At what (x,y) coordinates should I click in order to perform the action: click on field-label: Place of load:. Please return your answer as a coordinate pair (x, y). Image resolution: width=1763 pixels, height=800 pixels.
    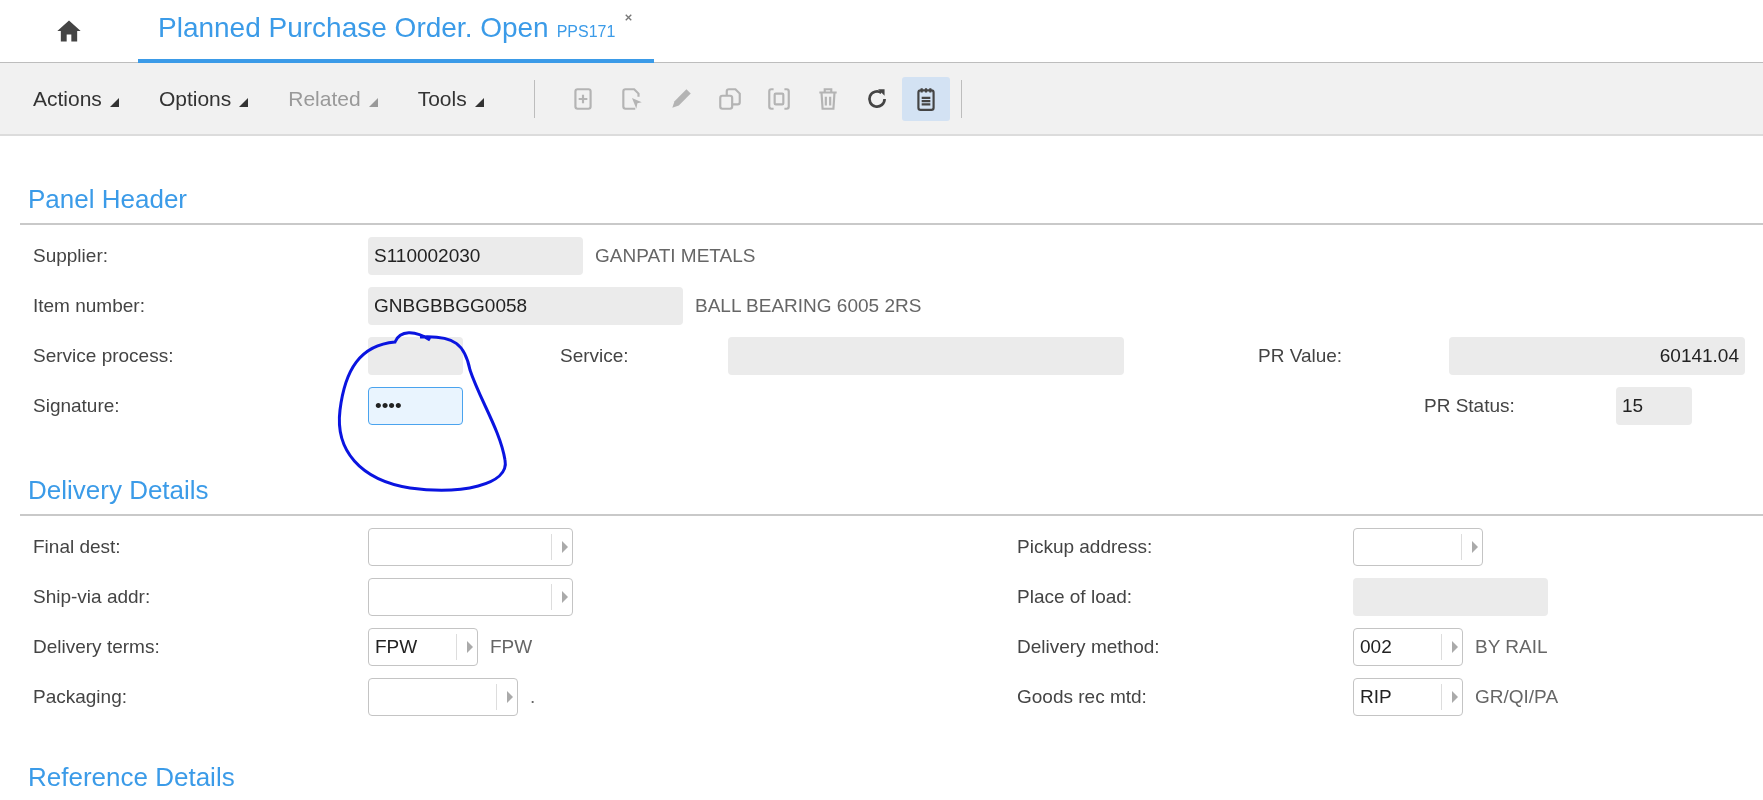
    Looking at the image, I should click on (1075, 596).